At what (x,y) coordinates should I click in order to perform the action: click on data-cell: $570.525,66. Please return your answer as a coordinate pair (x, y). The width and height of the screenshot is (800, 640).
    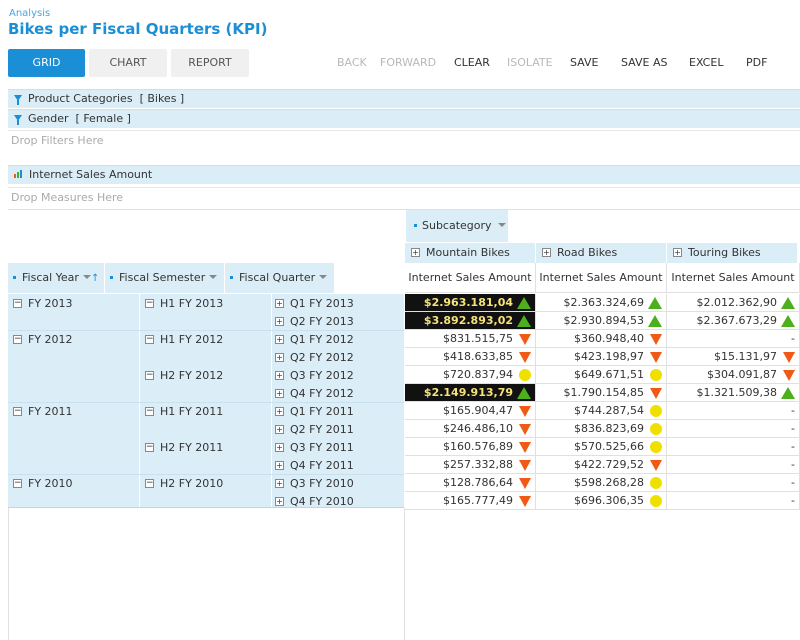
    Looking at the image, I should click on (601, 447).